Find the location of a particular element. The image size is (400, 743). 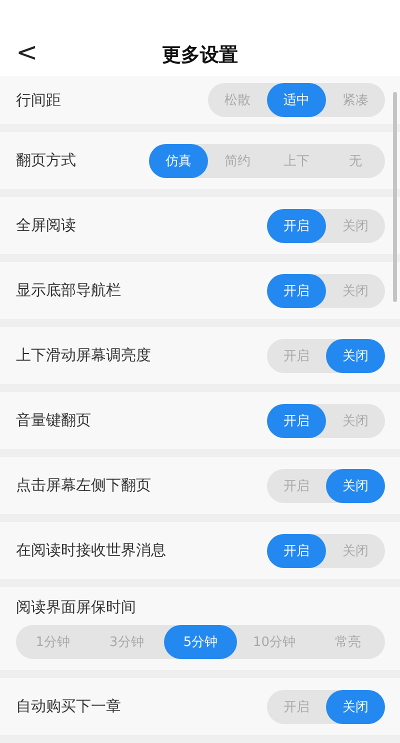

option-tab: 5分钟 is located at coordinates (201, 642).